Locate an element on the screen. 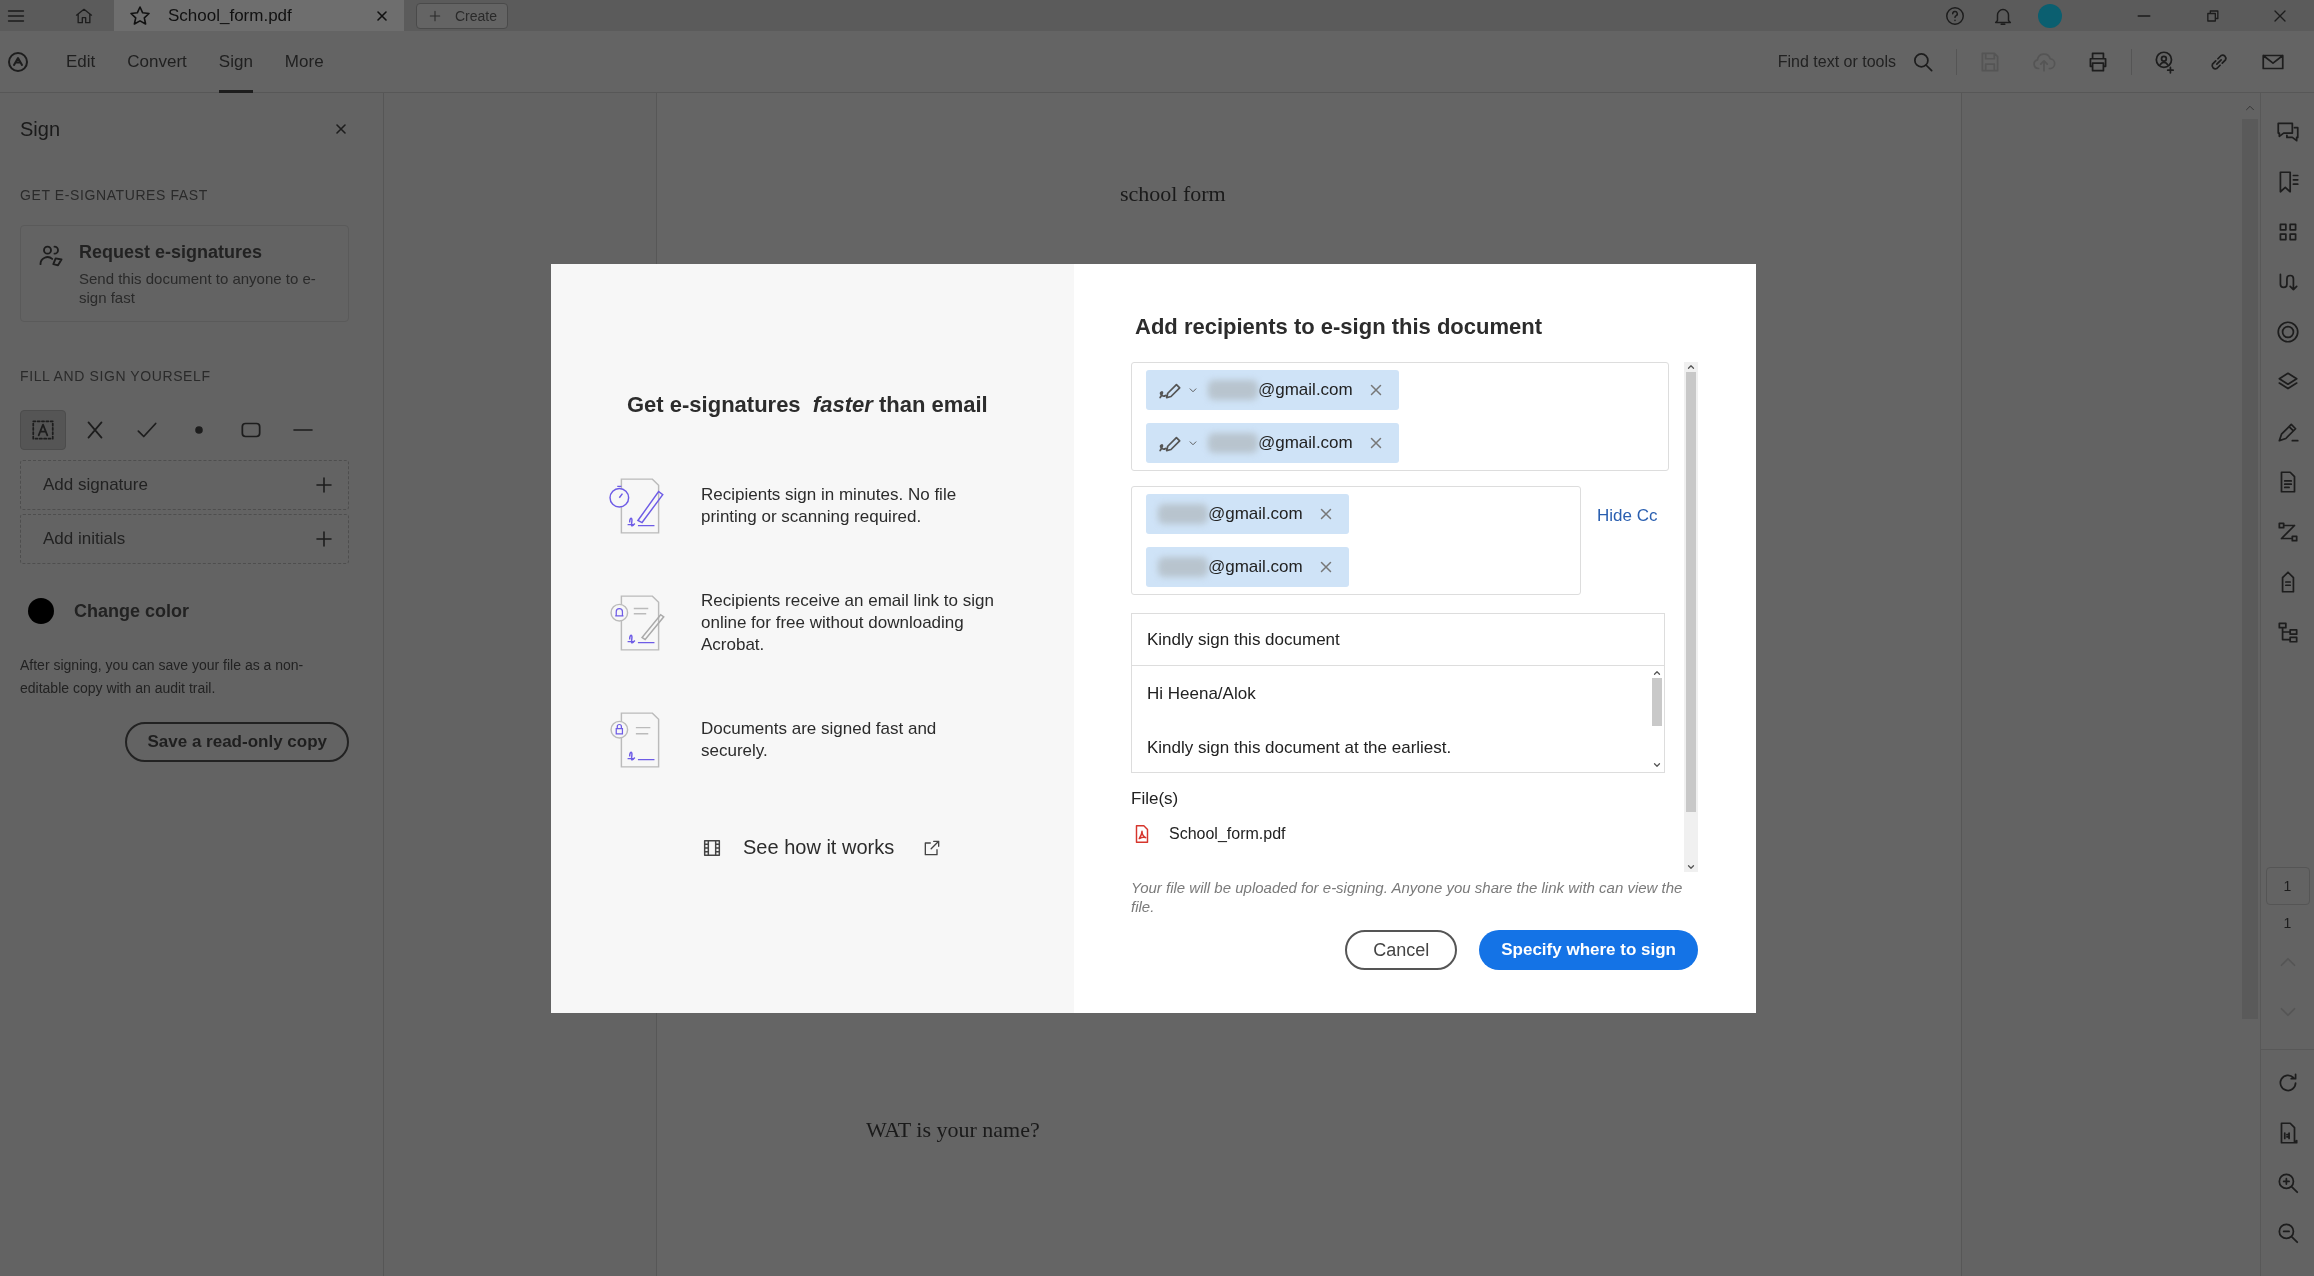 The width and height of the screenshot is (2314, 1276). menu-tab: More is located at coordinates (304, 61).